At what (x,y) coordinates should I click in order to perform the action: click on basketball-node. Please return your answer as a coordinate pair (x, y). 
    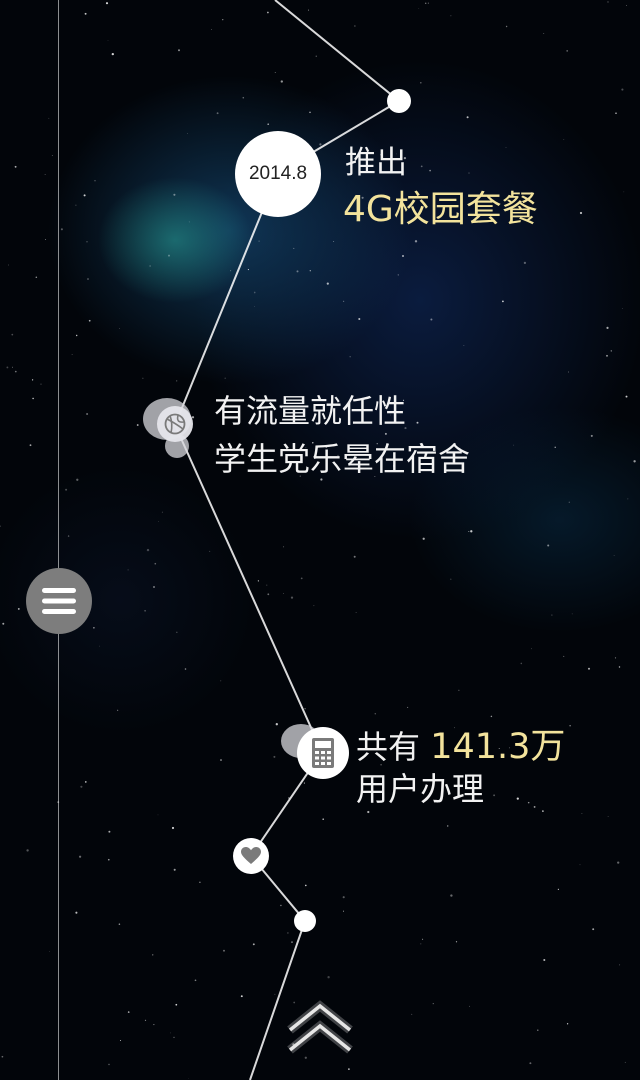
    Looking at the image, I should click on (175, 424).